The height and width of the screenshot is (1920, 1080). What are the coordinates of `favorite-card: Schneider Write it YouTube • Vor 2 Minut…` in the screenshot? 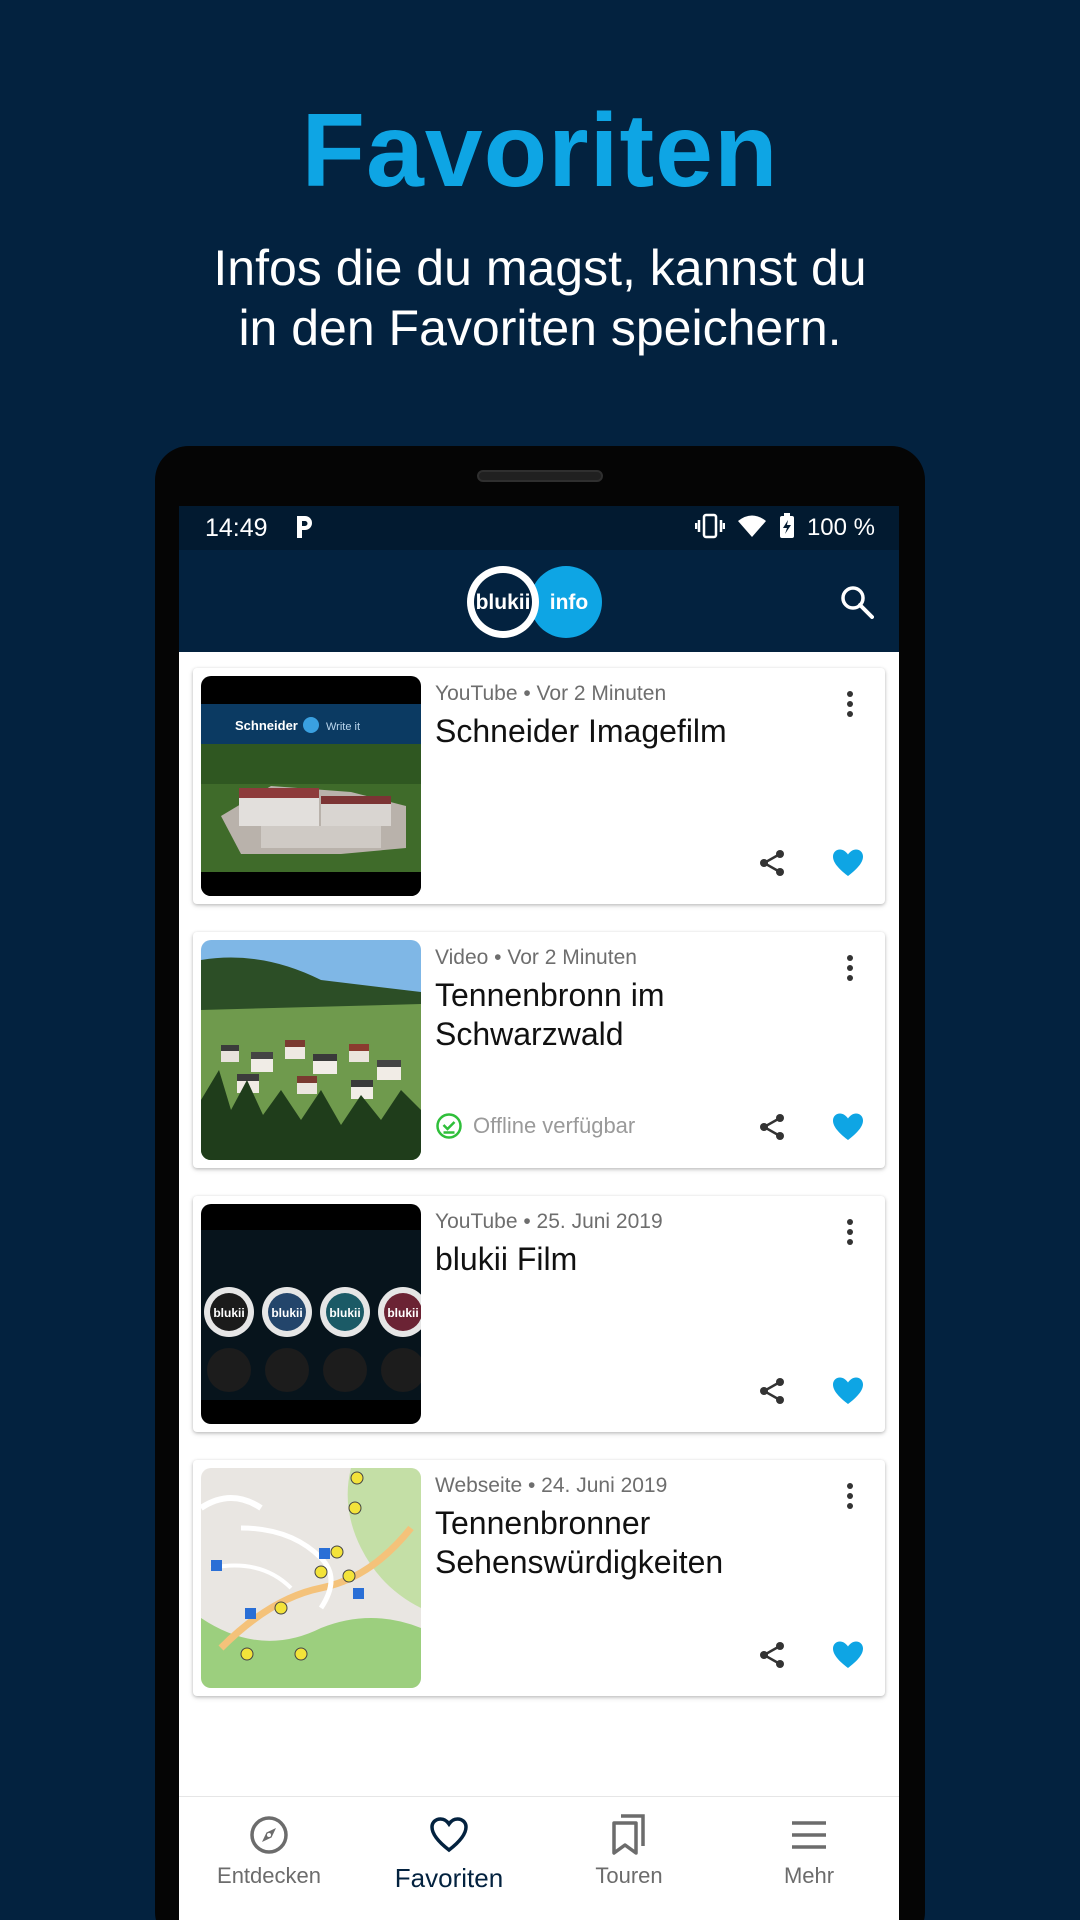 It's located at (539, 786).